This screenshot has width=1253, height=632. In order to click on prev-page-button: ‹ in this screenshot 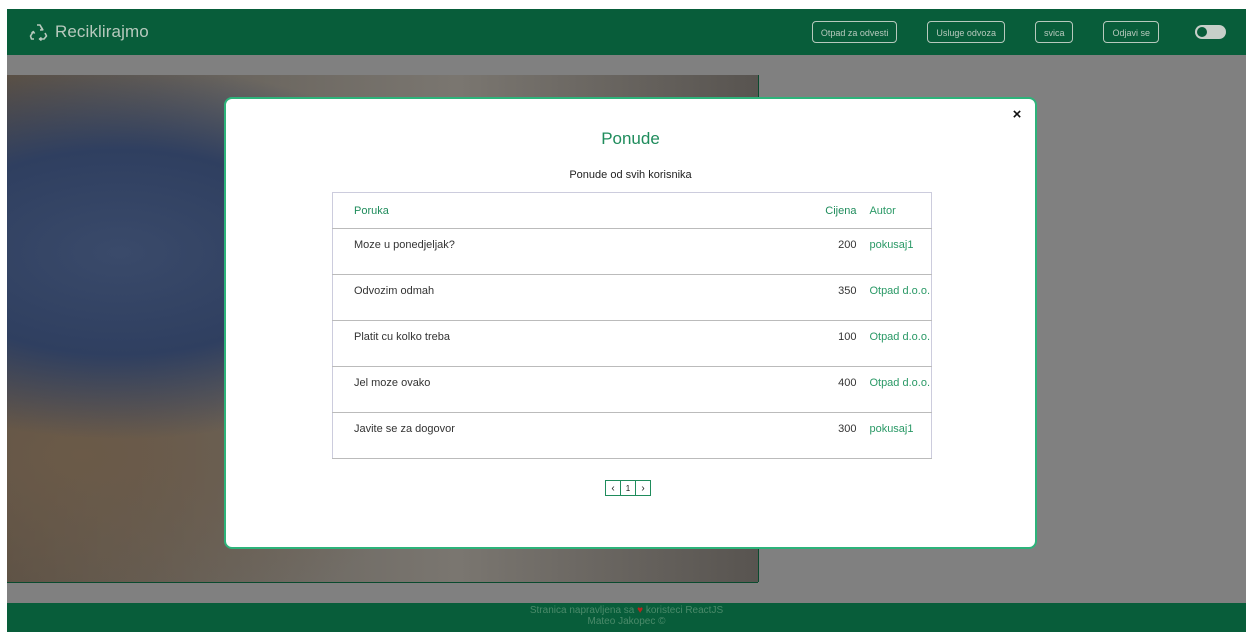, I will do `click(613, 488)`.